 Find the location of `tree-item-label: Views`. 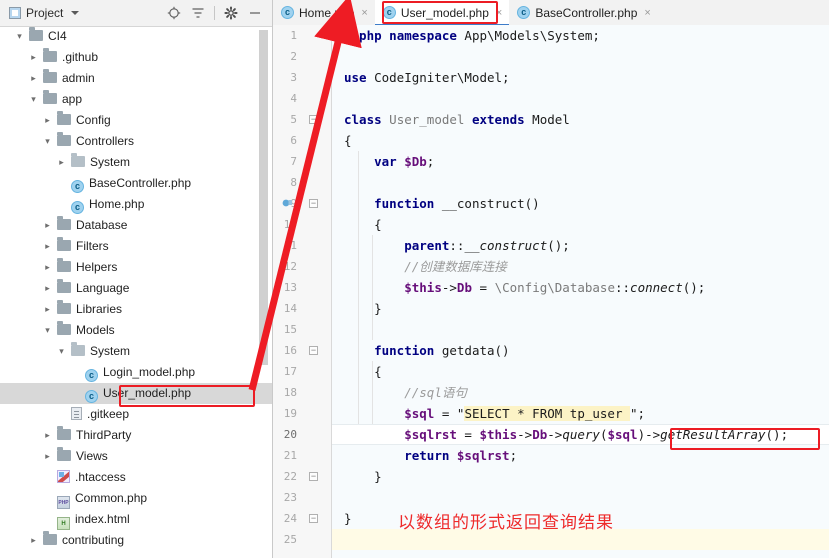

tree-item-label: Views is located at coordinates (92, 456).